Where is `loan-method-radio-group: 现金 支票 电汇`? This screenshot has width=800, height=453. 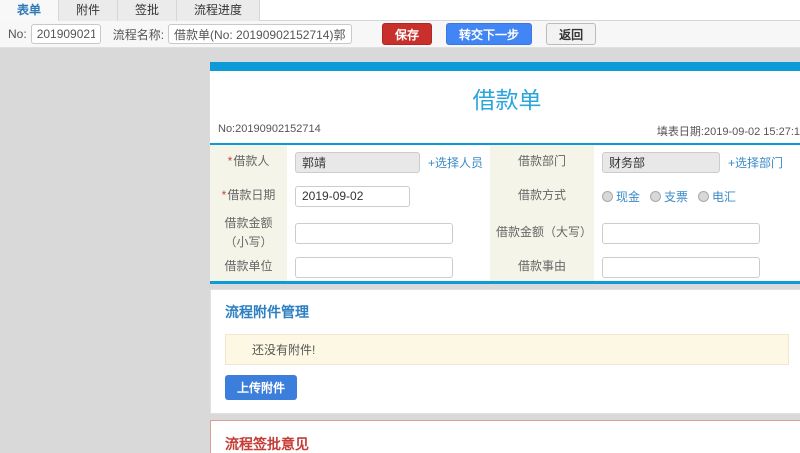
loan-method-radio-group: 现金 支票 电汇 is located at coordinates (669, 196).